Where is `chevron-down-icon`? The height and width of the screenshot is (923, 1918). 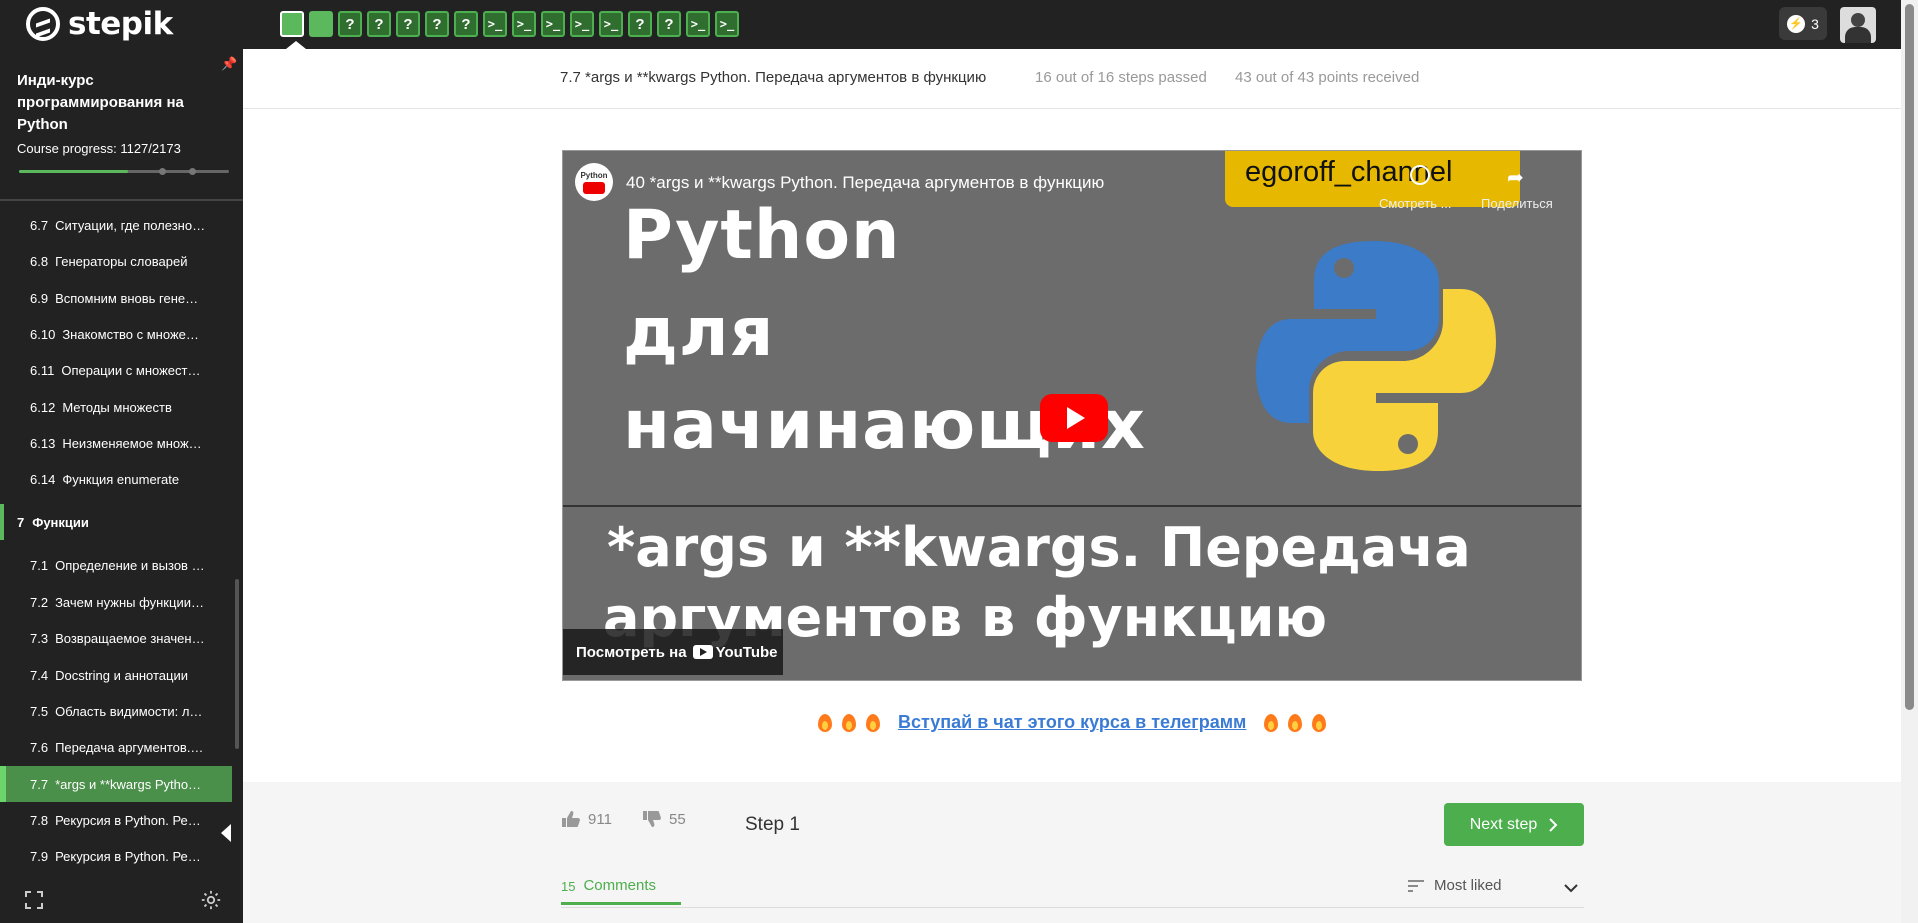
chevron-down-icon is located at coordinates (1571, 888).